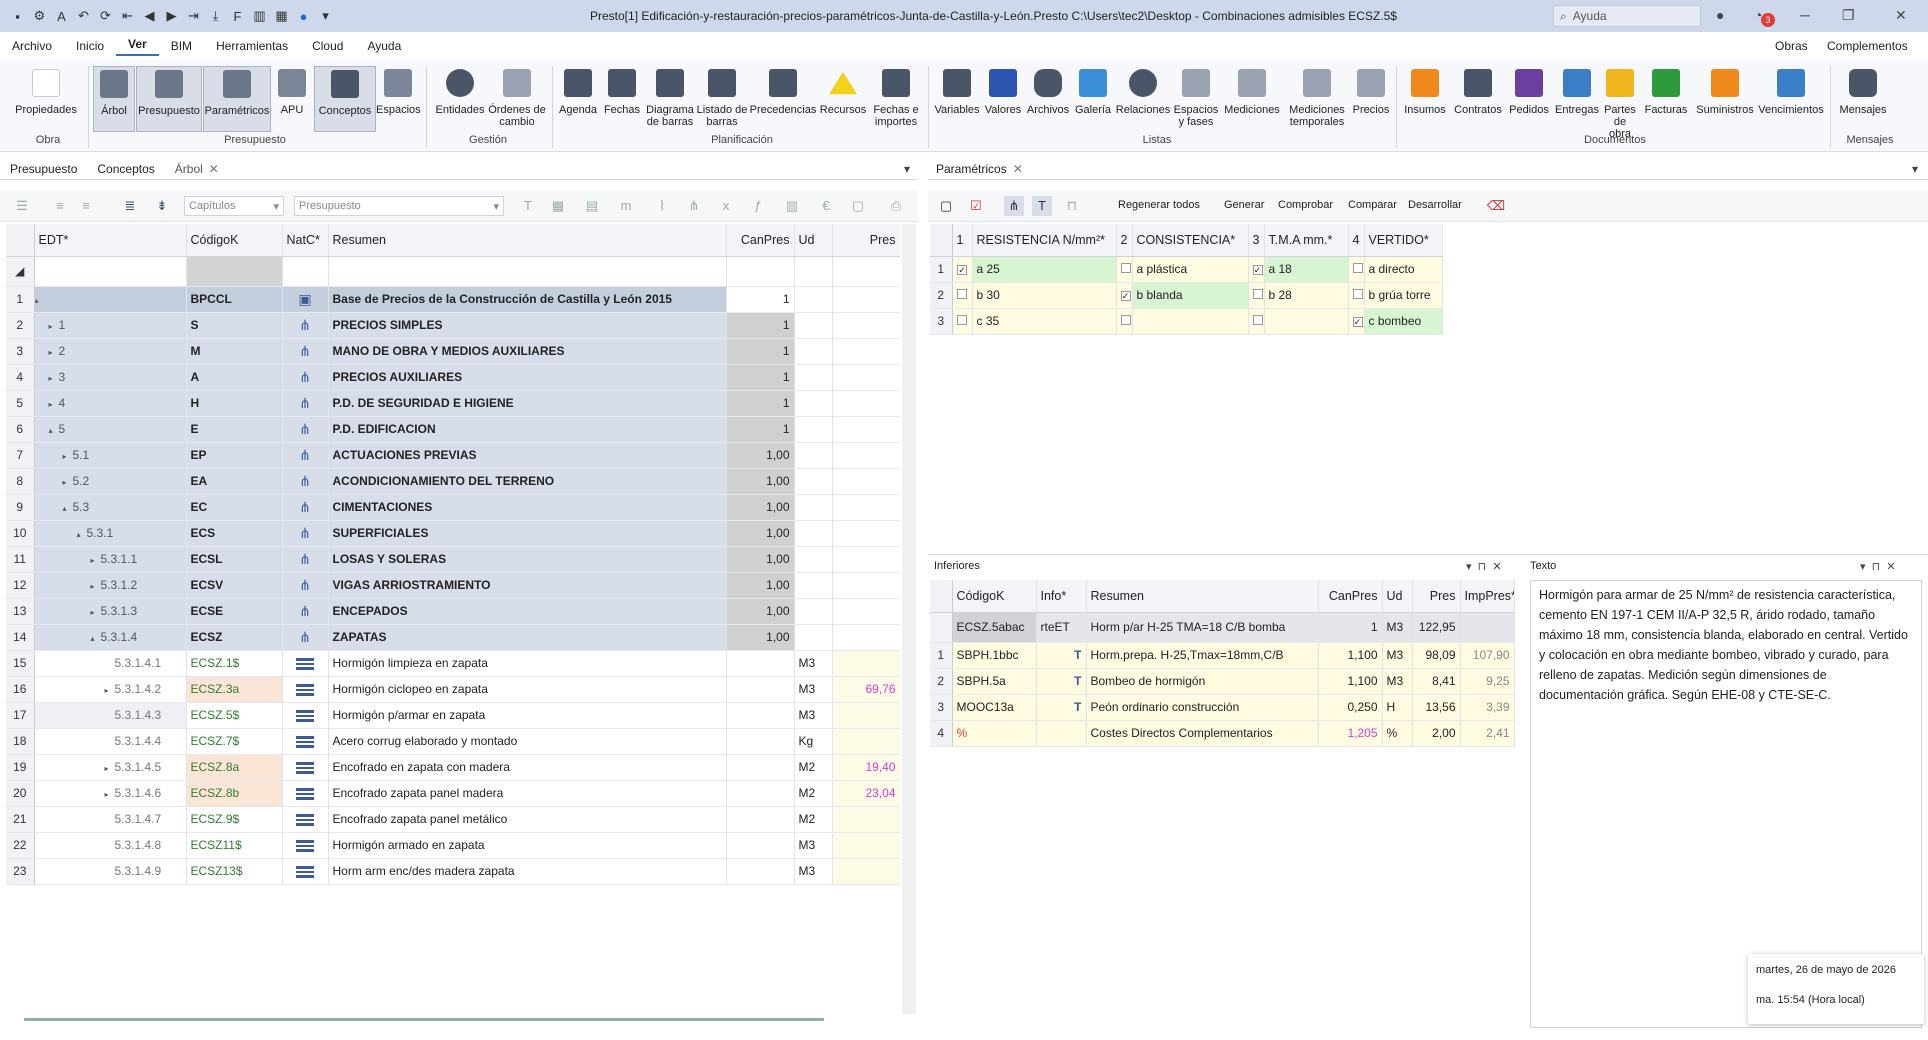 Image resolution: width=1928 pixels, height=1040 pixels. What do you see at coordinates (110, 240) in the screenshot?
I see `col-edt: EDT*` at bounding box center [110, 240].